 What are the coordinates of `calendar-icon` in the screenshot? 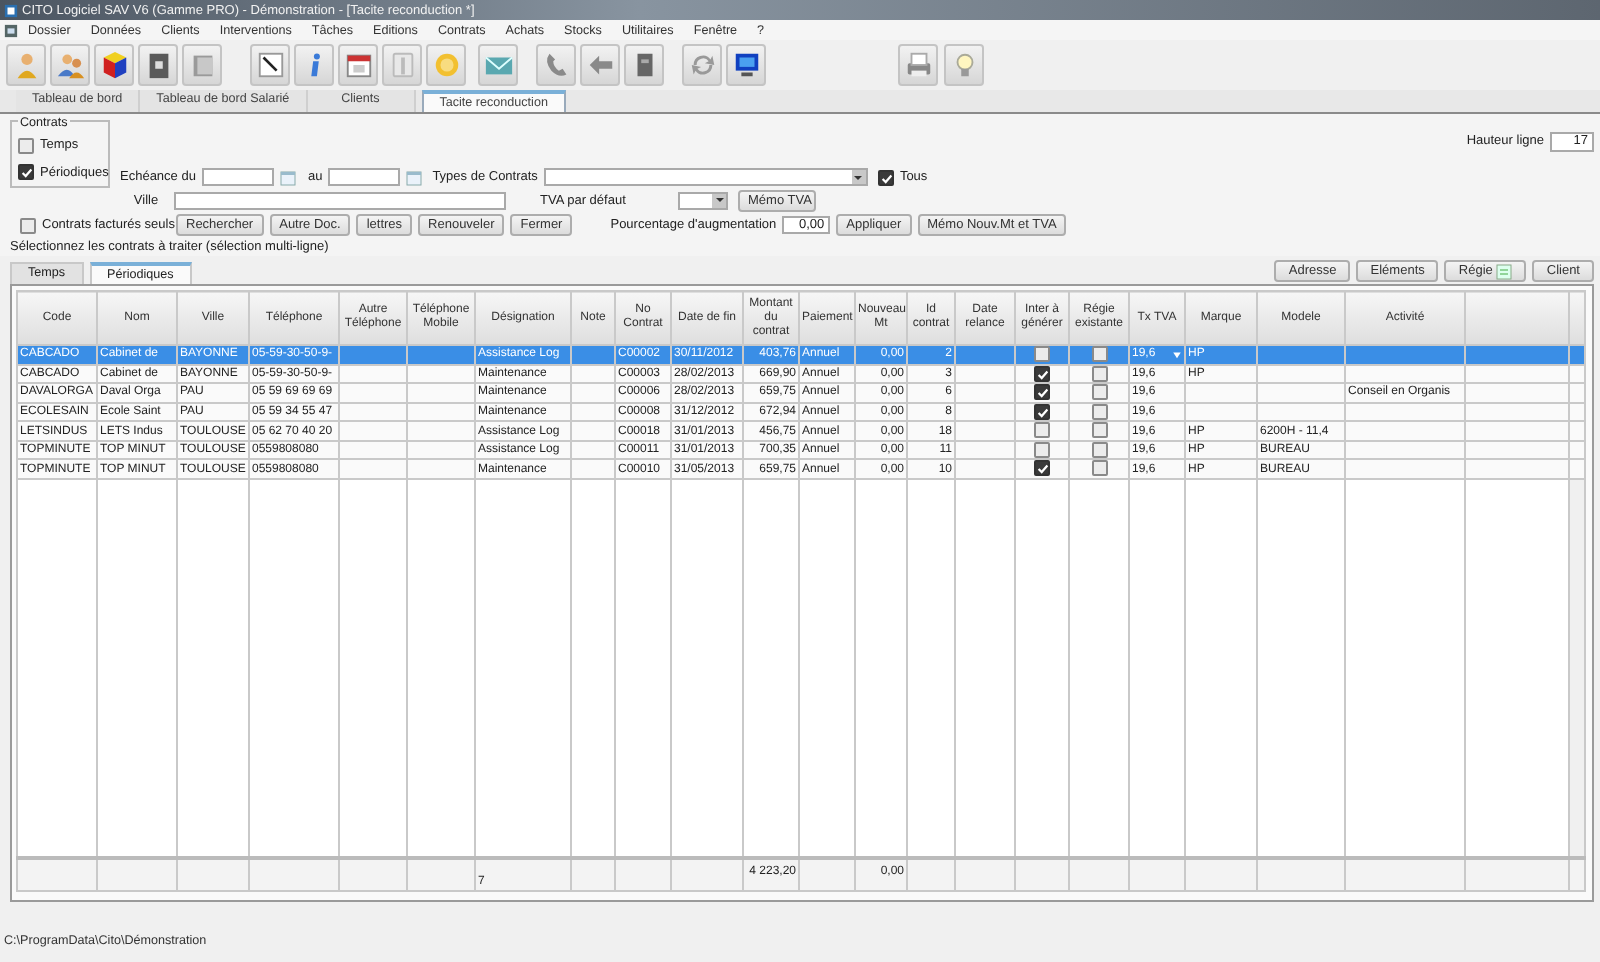 It's located at (358, 65).